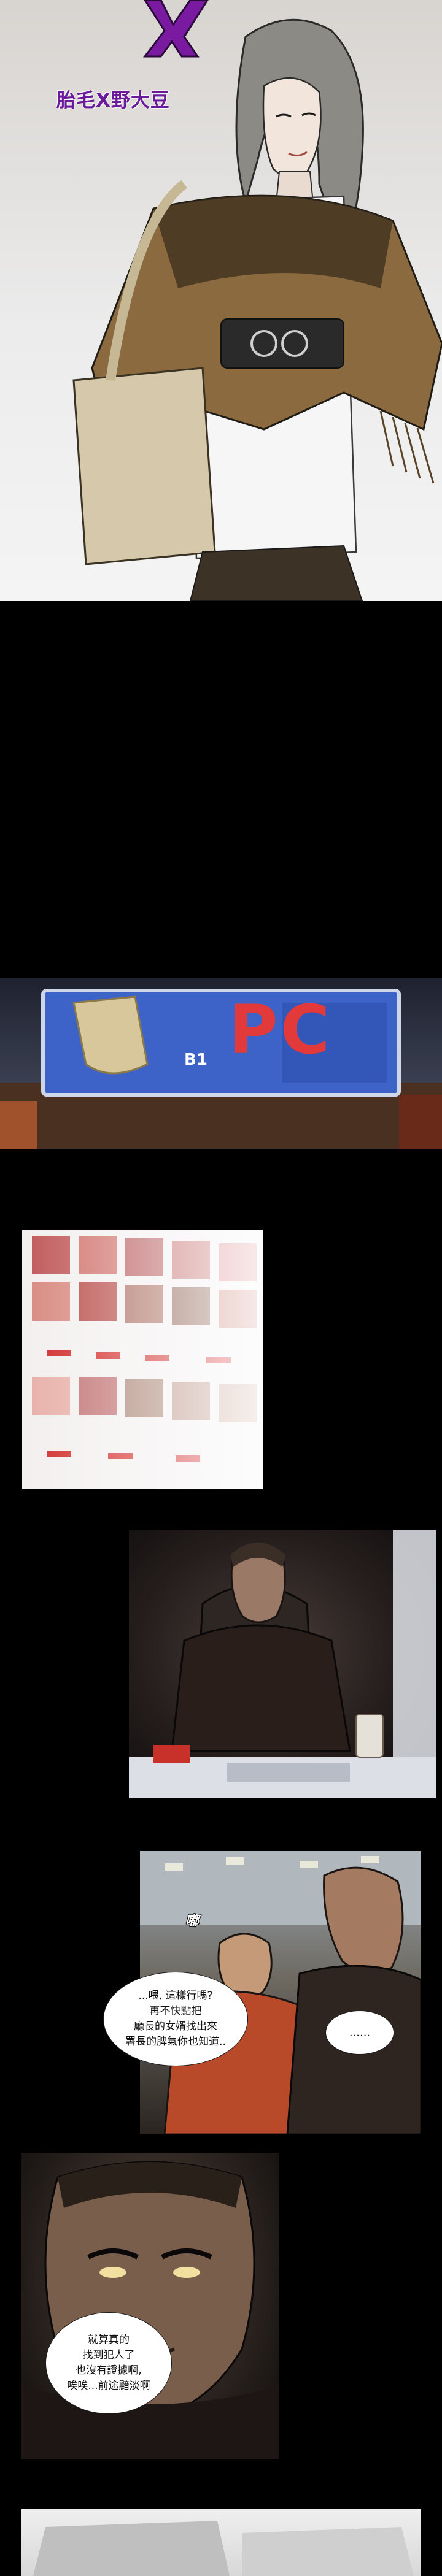 The image size is (442, 2576). What do you see at coordinates (192, 1921) in the screenshot?
I see `phone-sound-effect: 嘟` at bounding box center [192, 1921].